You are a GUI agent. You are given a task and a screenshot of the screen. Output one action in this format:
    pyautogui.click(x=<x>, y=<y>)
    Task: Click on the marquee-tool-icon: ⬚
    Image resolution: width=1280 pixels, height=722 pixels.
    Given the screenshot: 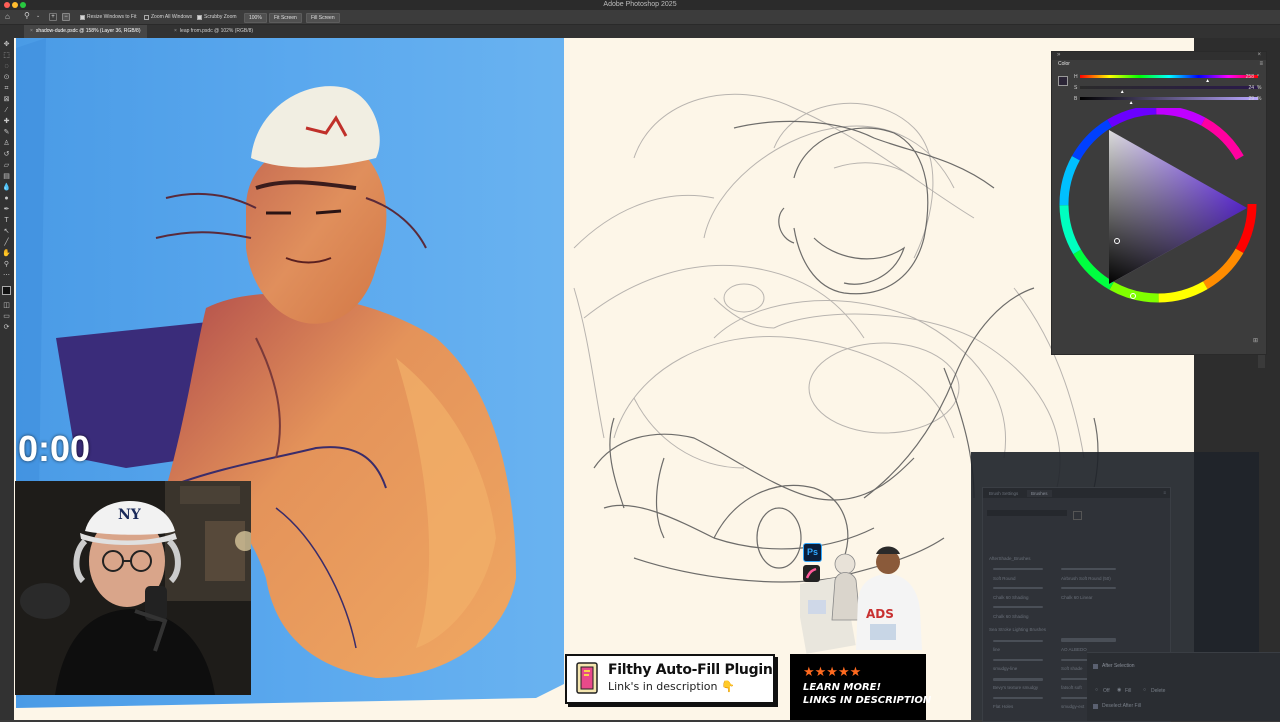 What is the action you would take?
    pyautogui.click(x=6, y=55)
    